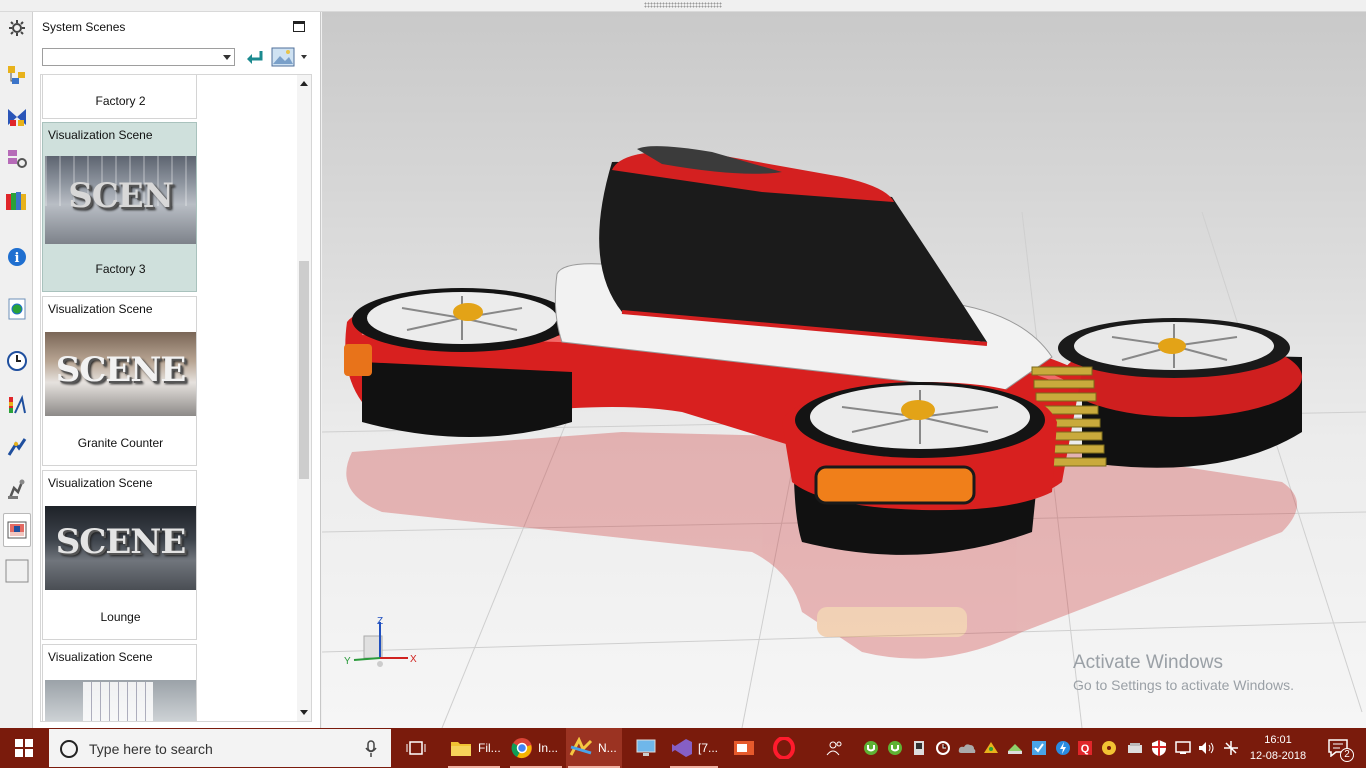  Describe the element at coordinates (871, 748) in the screenshot. I see `utorrent-icon` at that location.